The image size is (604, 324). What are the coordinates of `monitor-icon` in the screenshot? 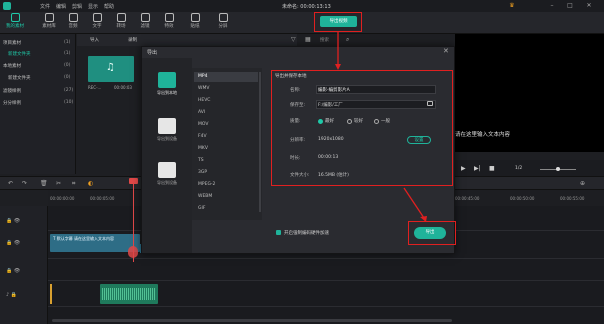 It's located at (167, 80).